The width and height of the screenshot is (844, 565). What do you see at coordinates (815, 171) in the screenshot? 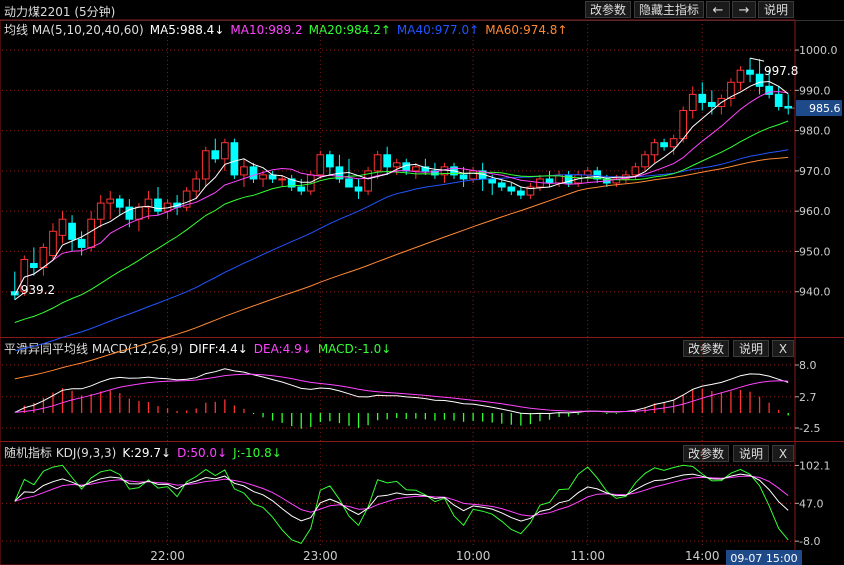
I see `ytick-label: 970.0` at bounding box center [815, 171].